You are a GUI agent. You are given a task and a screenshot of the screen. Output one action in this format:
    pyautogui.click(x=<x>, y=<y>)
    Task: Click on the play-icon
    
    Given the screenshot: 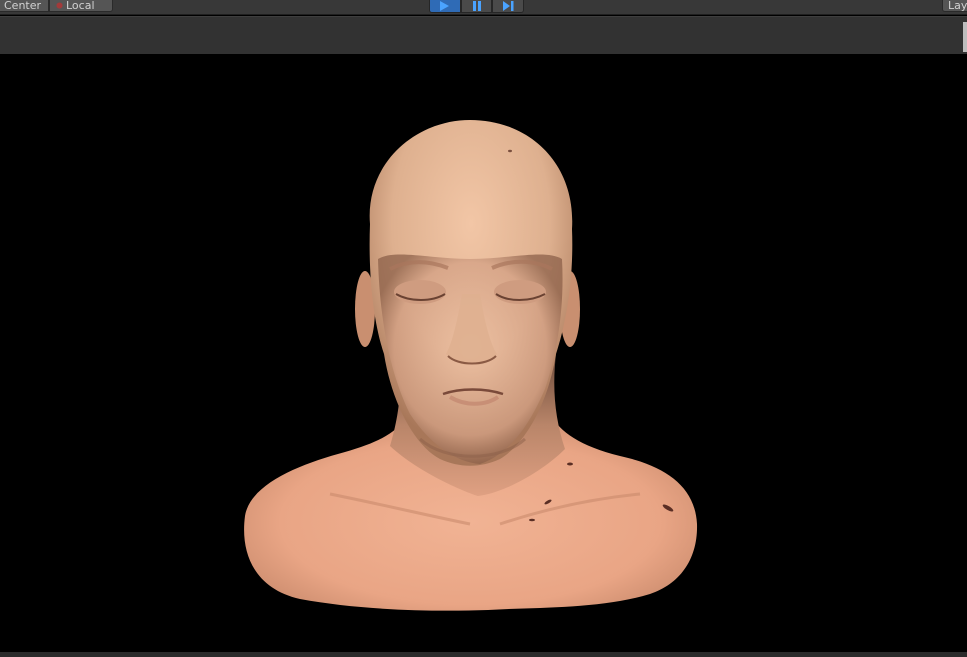 What is the action you would take?
    pyautogui.click(x=445, y=6)
    